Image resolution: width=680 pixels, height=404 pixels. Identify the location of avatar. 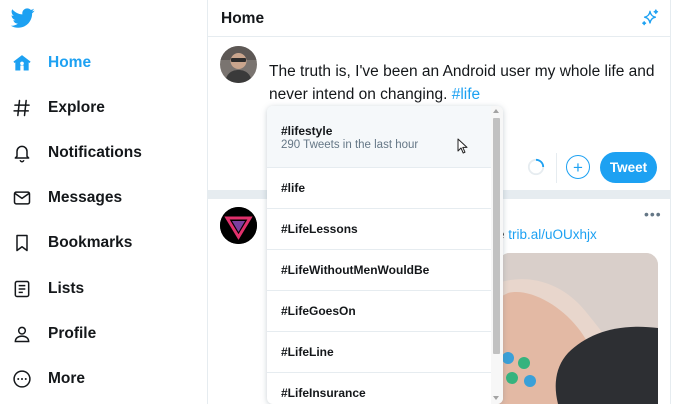
(238, 64).